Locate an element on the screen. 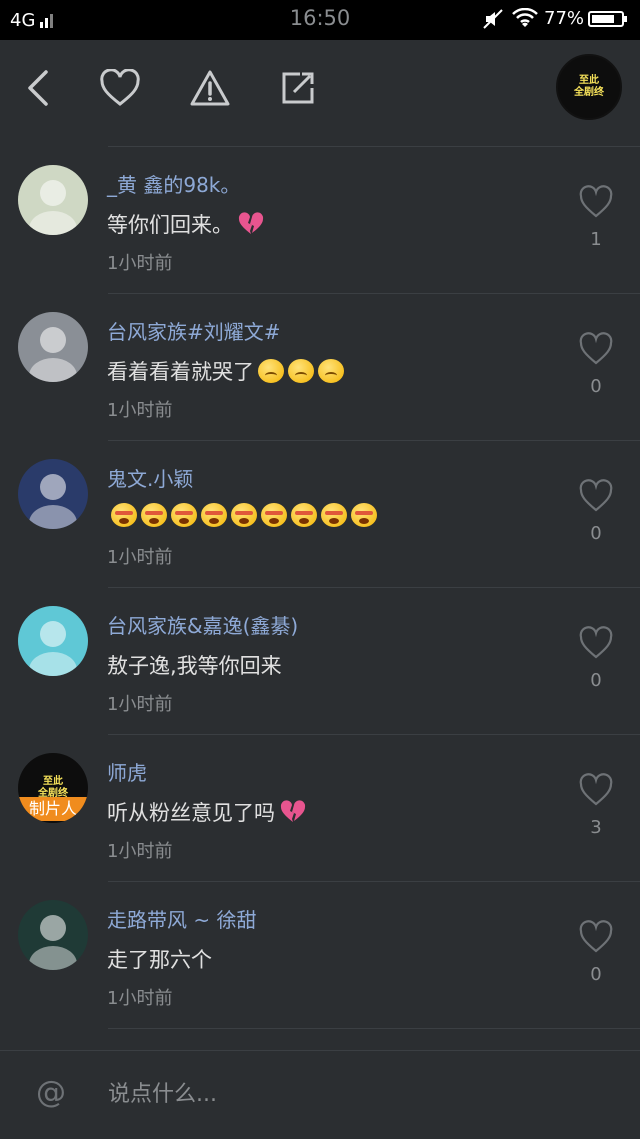  wifi-icon is located at coordinates (525, 21).